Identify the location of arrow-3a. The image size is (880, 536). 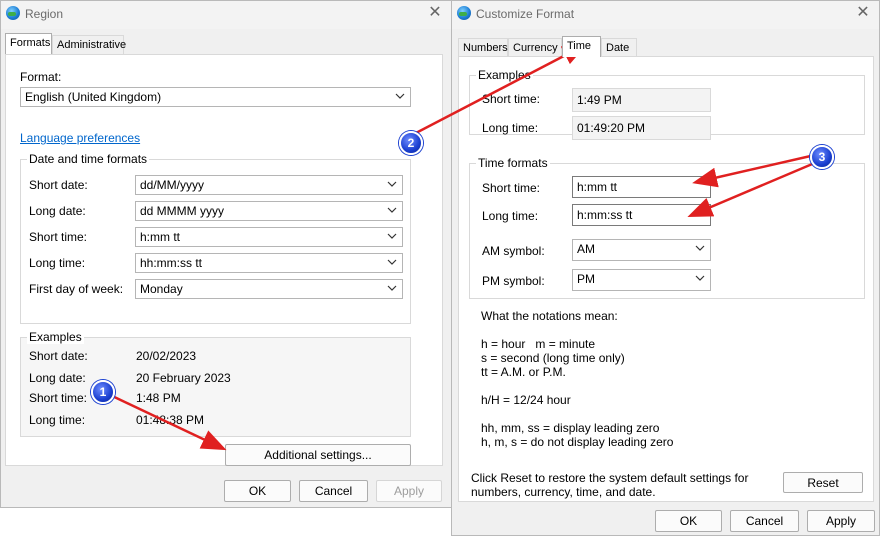
(754, 170).